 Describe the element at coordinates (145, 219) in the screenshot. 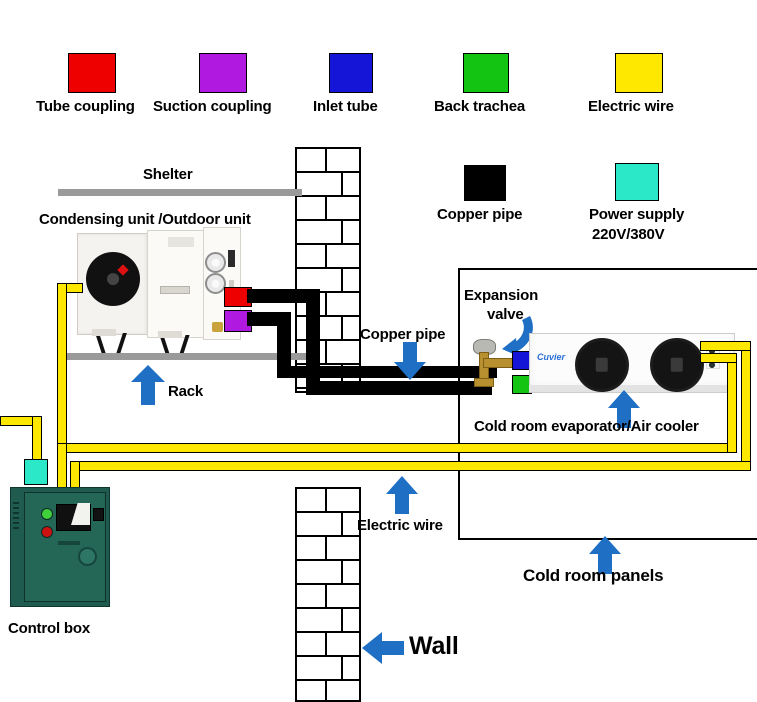

I see `condensing-unit-label: Condensing unit /Outdoor unit` at that location.